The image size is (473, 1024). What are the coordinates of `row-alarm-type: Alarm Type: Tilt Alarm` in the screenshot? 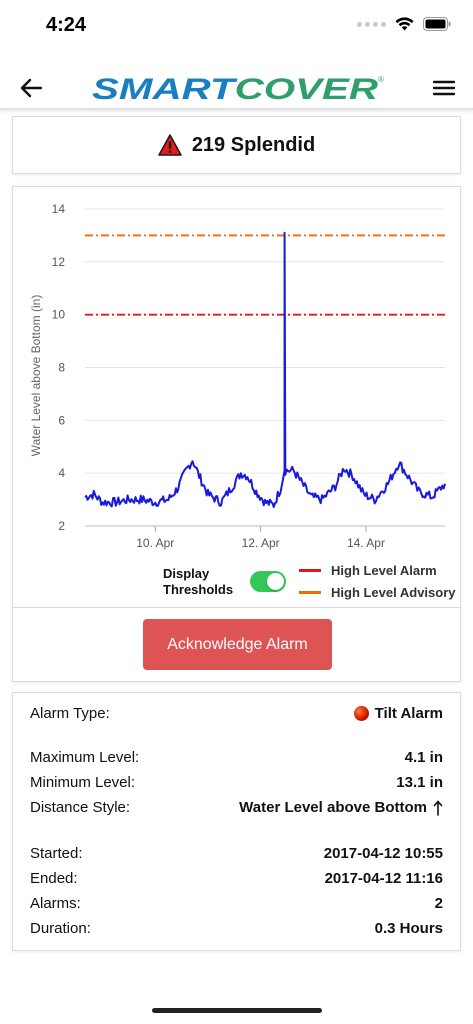 It's located at (236, 713).